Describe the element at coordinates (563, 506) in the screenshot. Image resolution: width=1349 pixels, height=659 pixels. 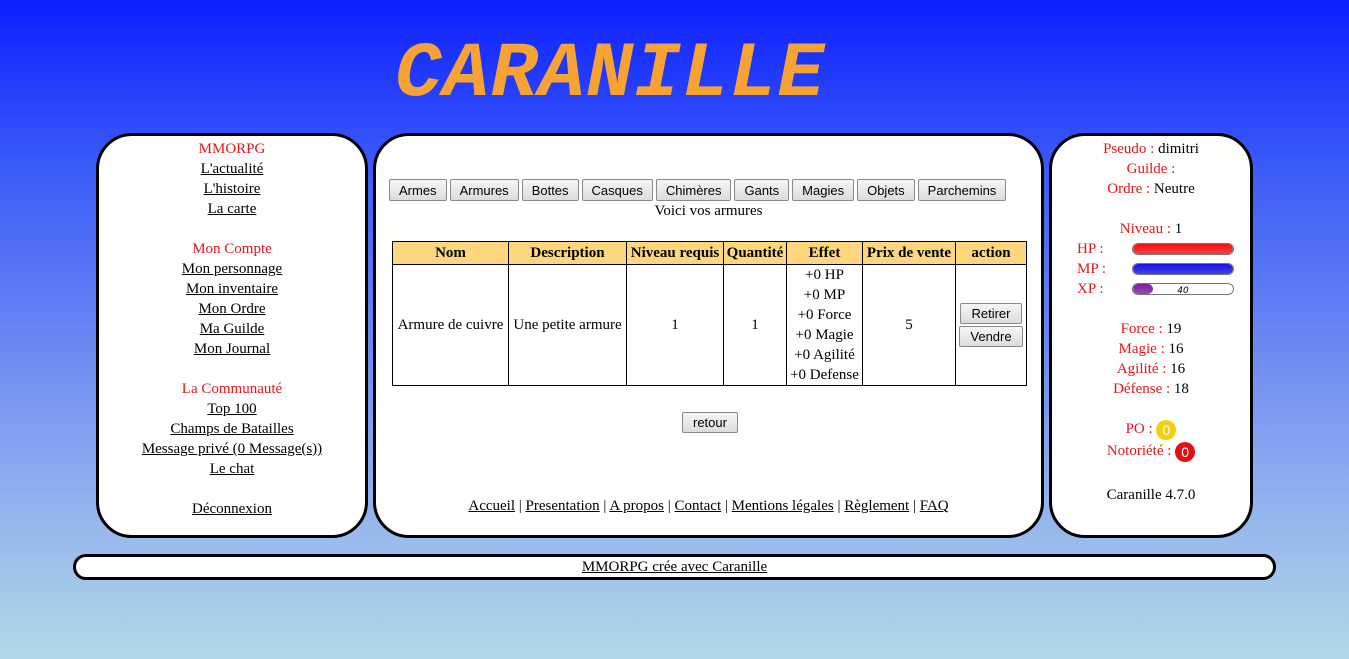
I see `link-presentation: Presentation` at that location.